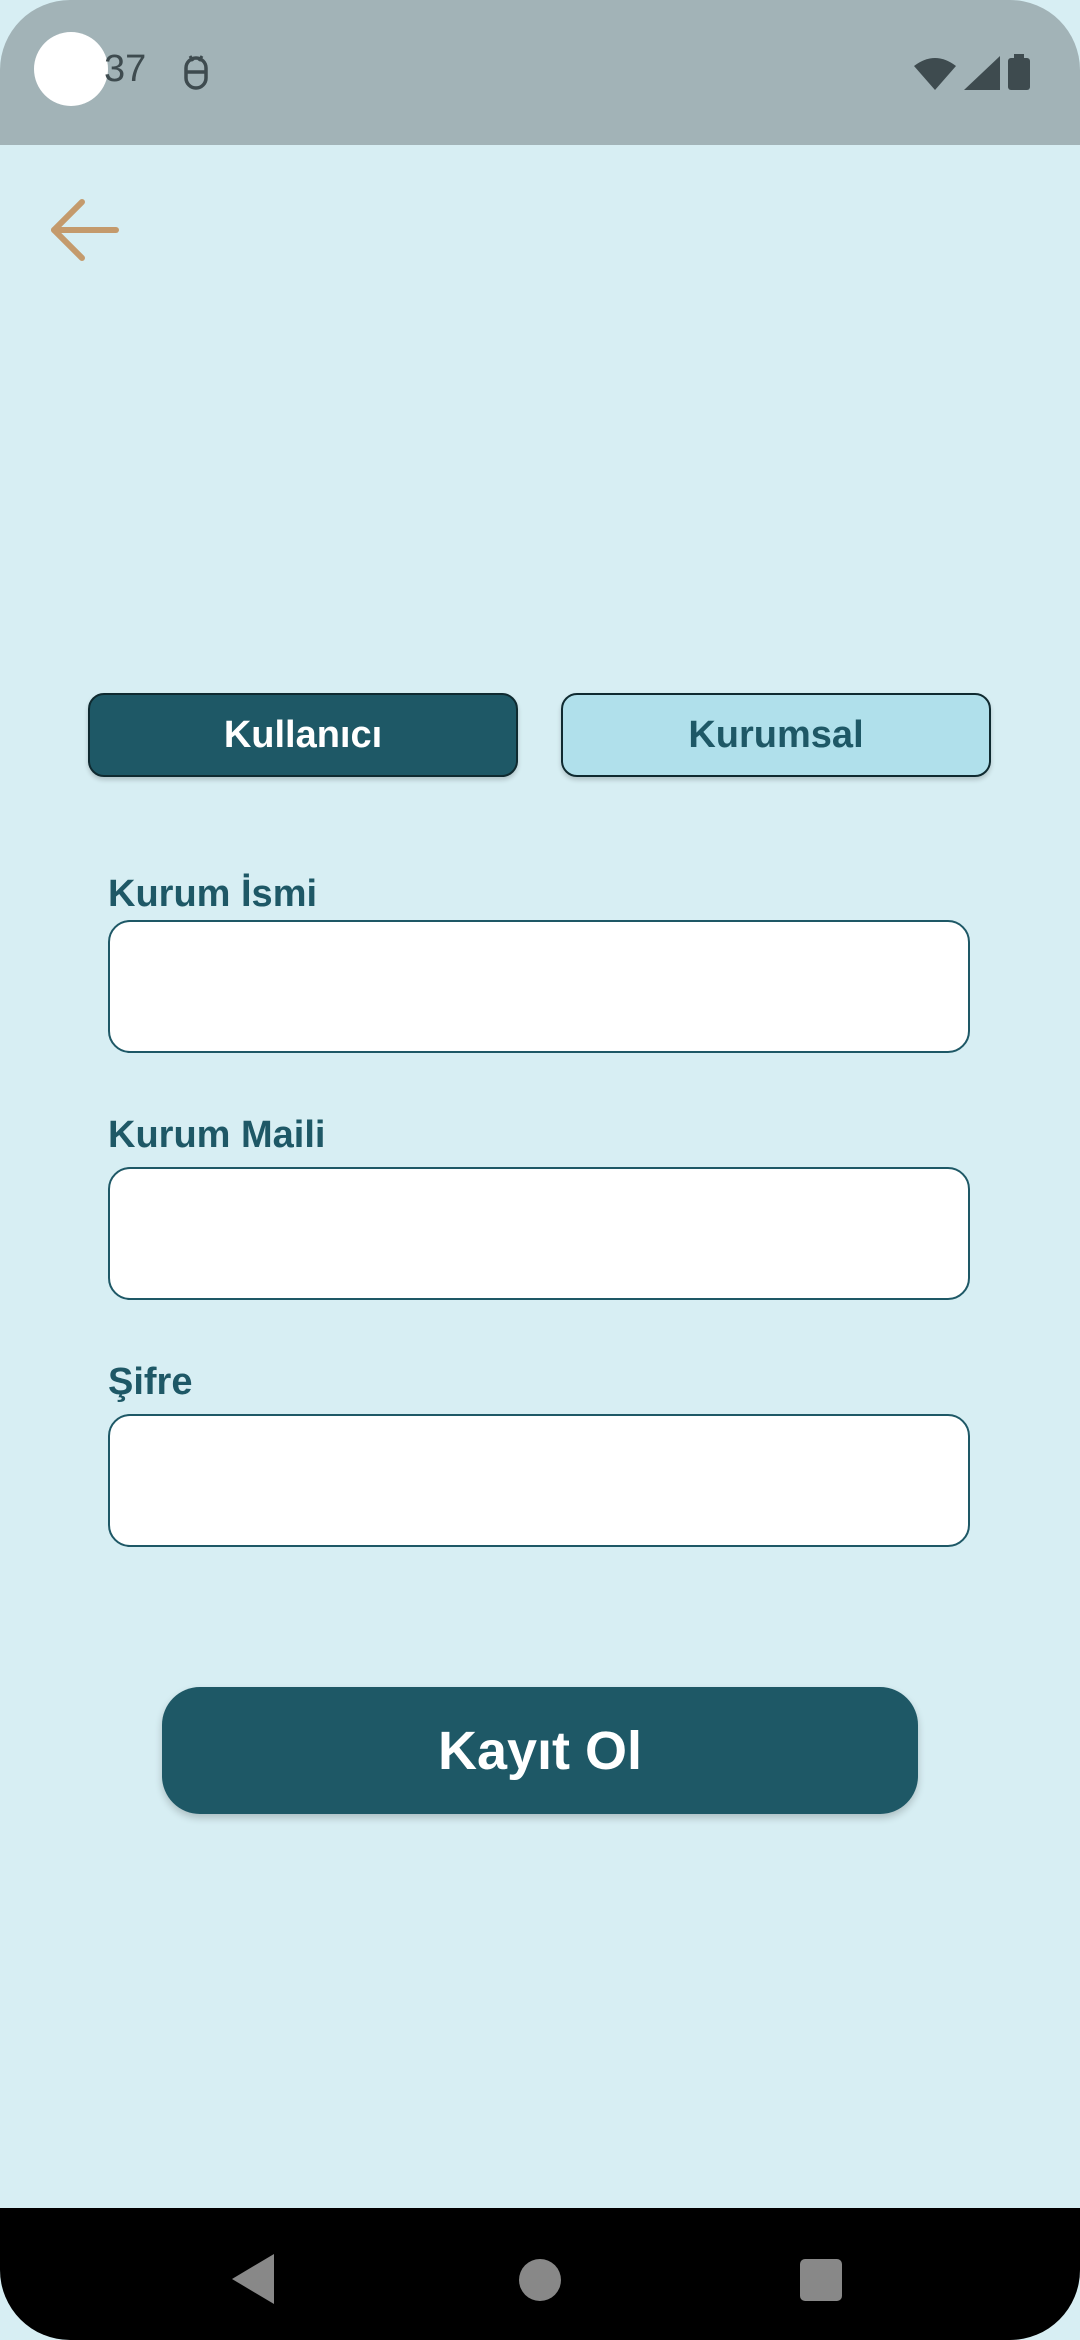  What do you see at coordinates (253, 2279) in the screenshot?
I see `nav-back-icon` at bounding box center [253, 2279].